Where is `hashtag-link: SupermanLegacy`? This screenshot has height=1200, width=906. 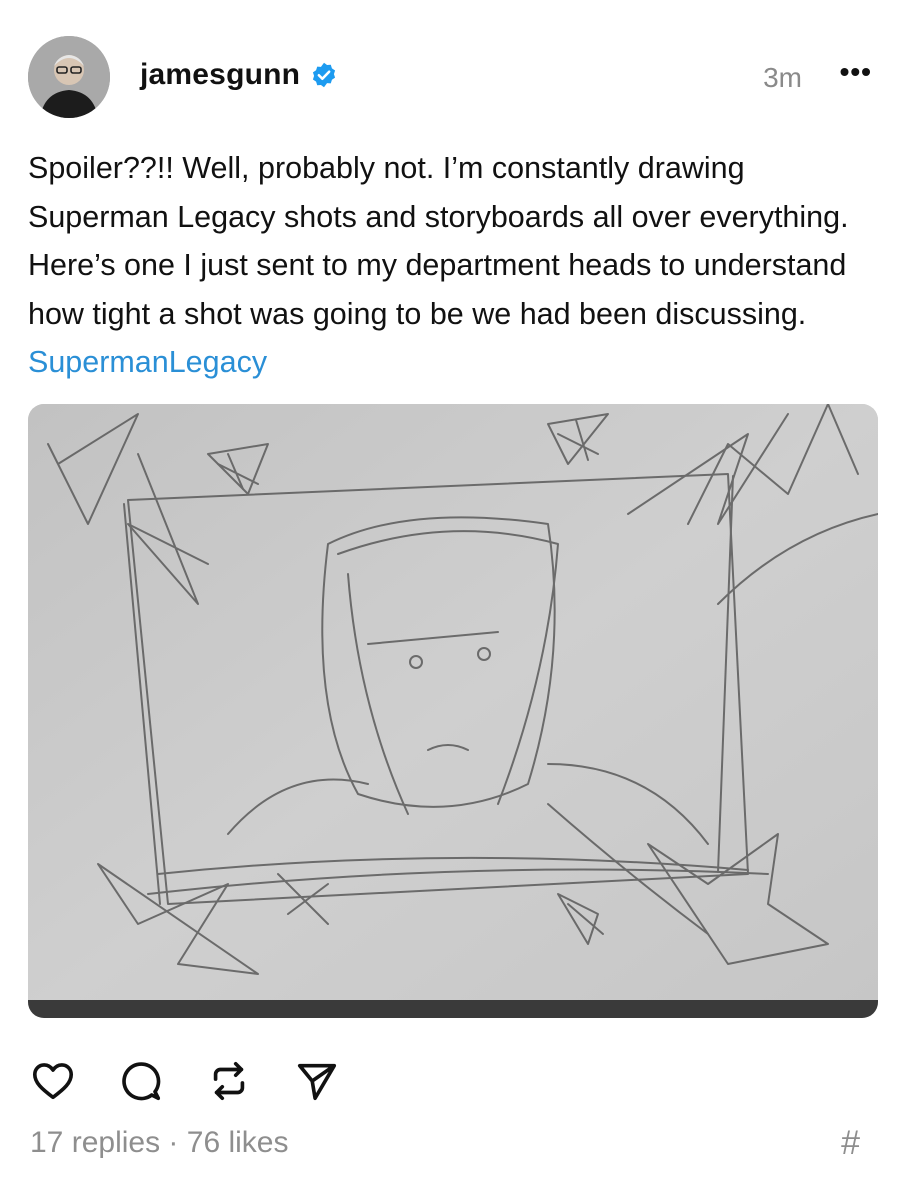
hashtag-link: SupermanLegacy is located at coordinates (147, 362).